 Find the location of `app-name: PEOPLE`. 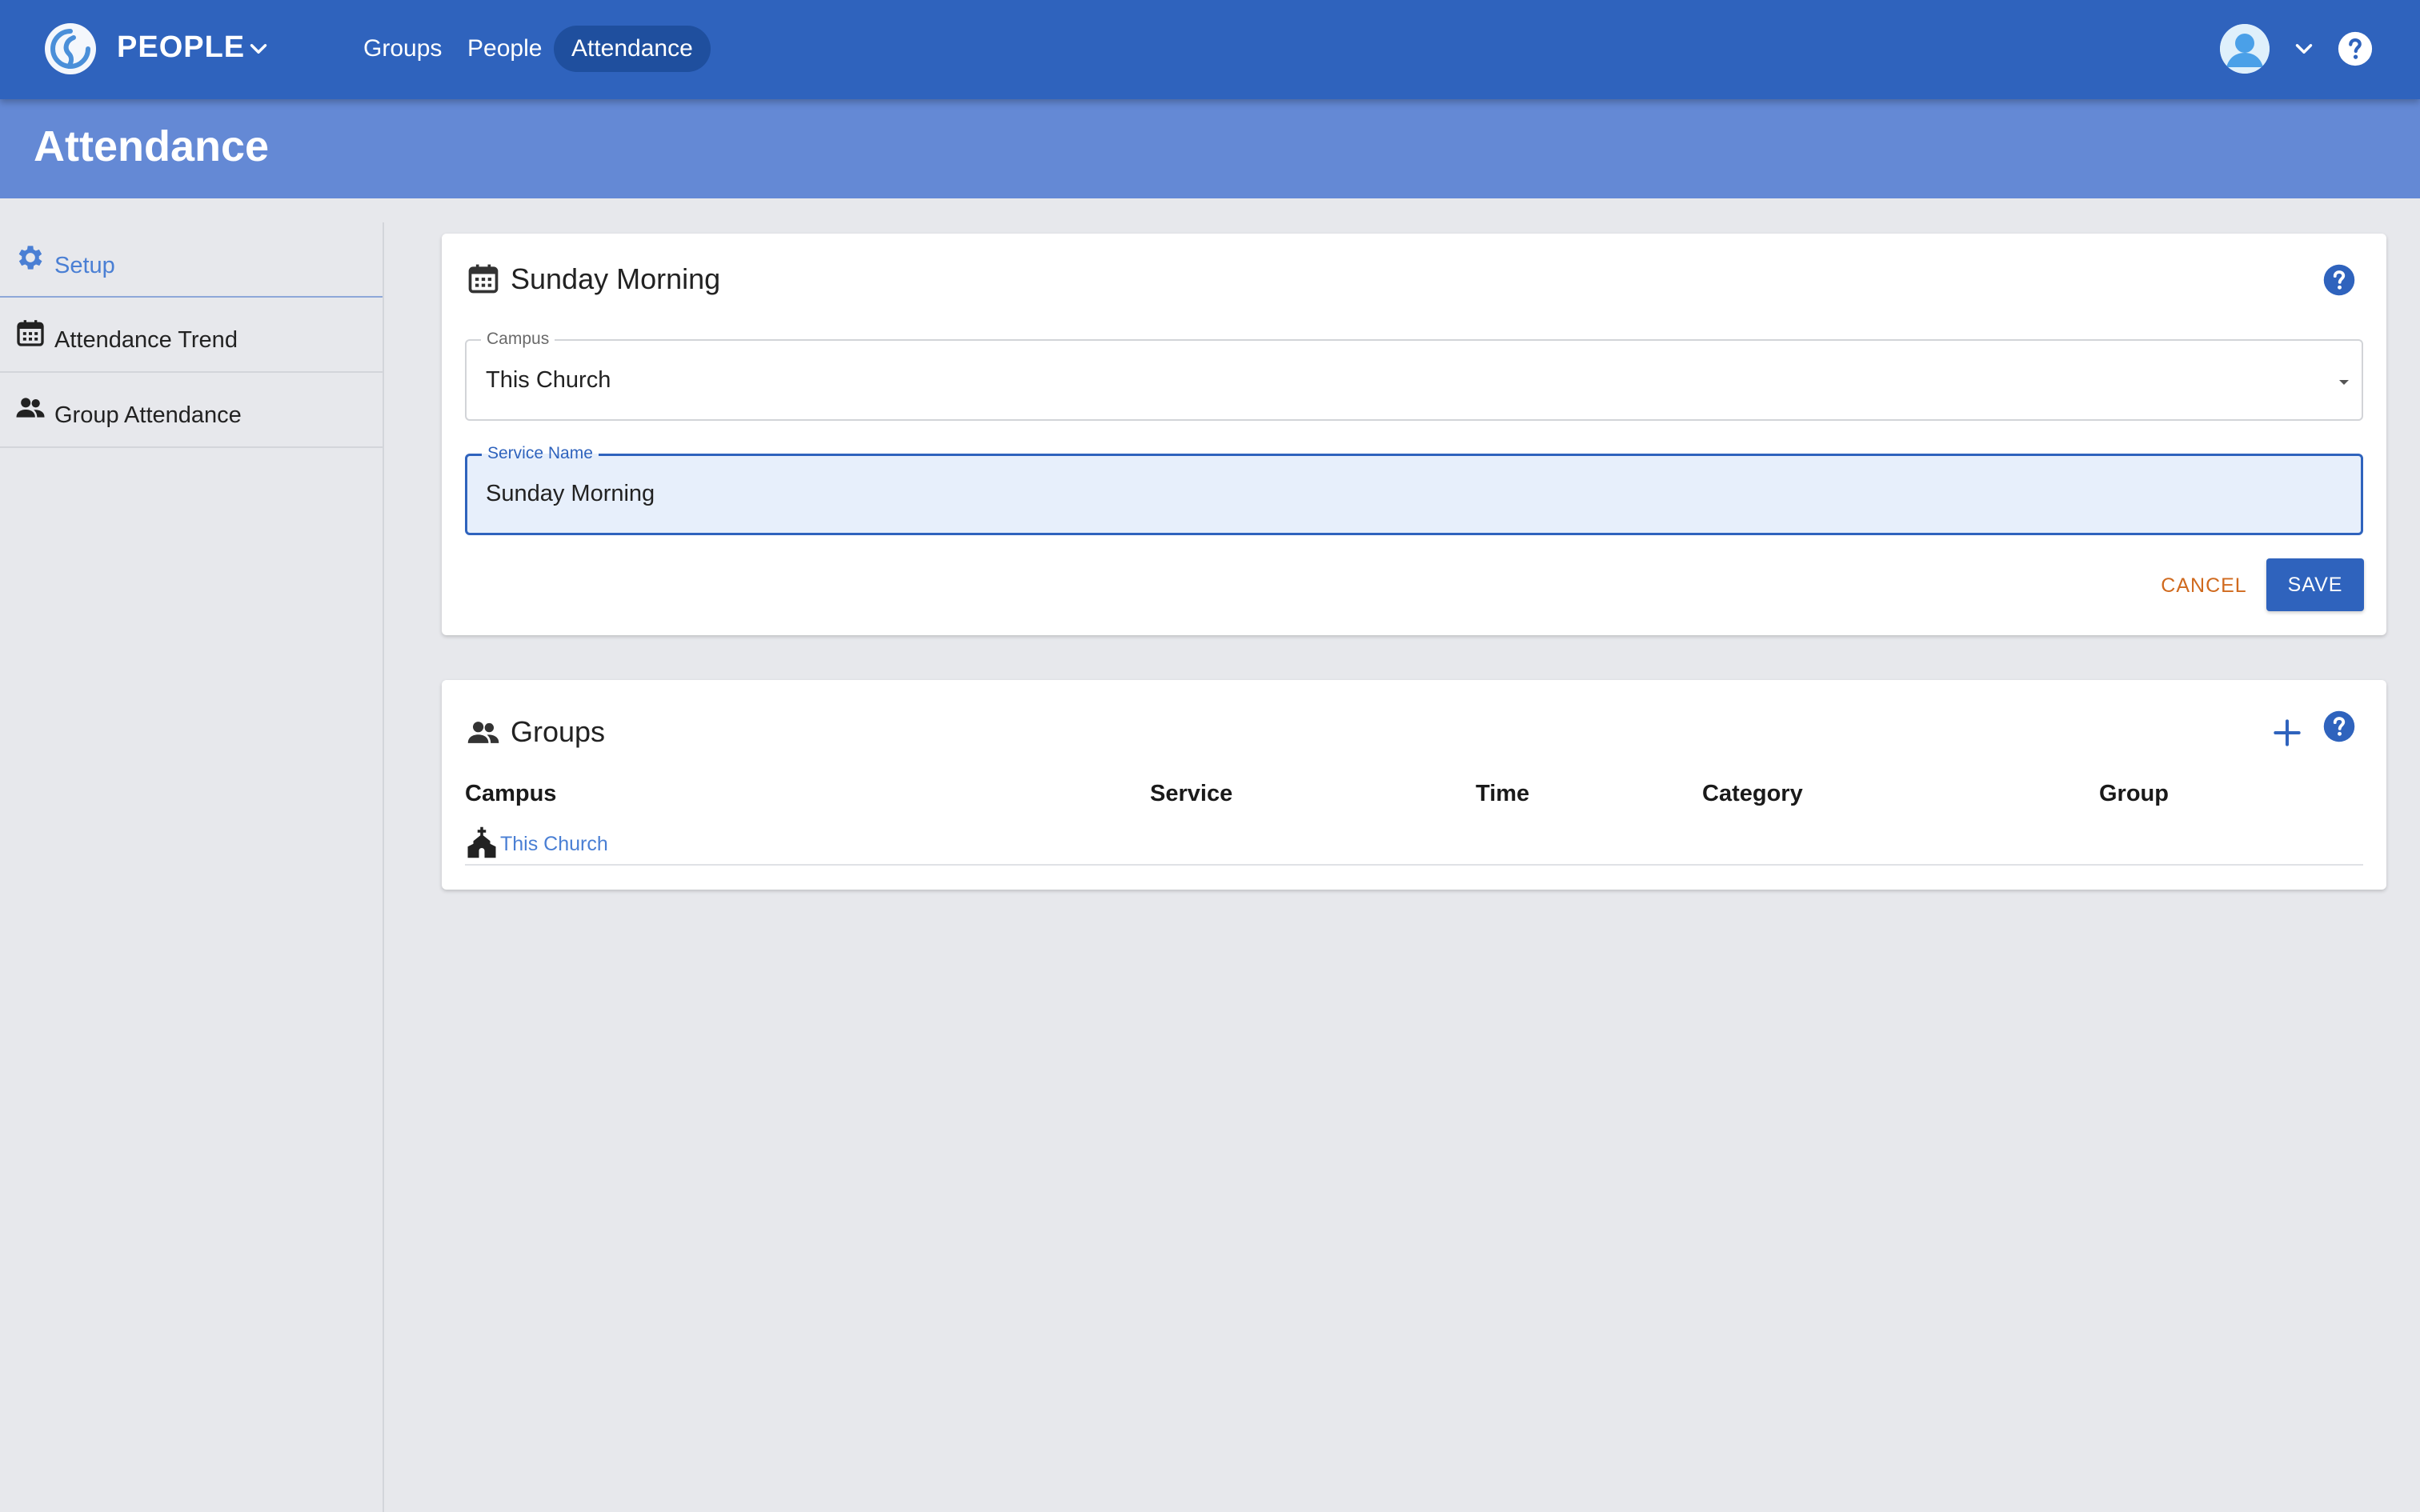

app-name: PEOPLE is located at coordinates (181, 47).